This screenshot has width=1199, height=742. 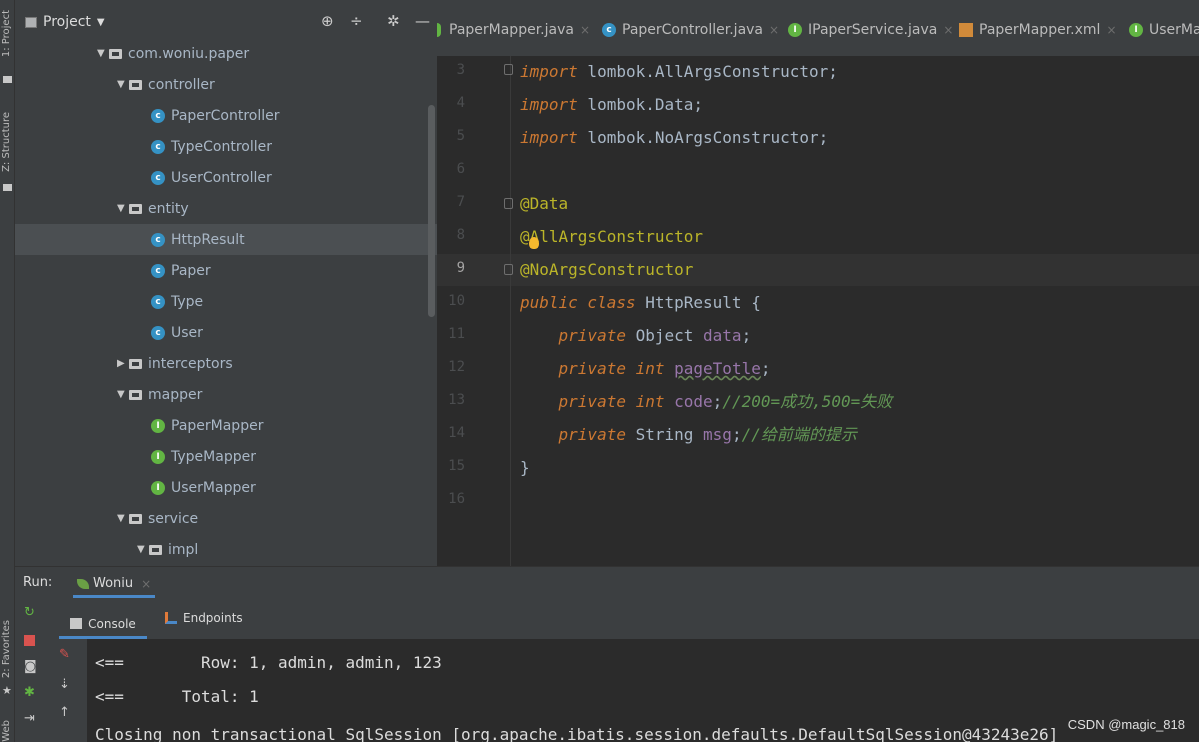 I want to click on tree-package-row: ▼ mapper, so click(x=226, y=394).